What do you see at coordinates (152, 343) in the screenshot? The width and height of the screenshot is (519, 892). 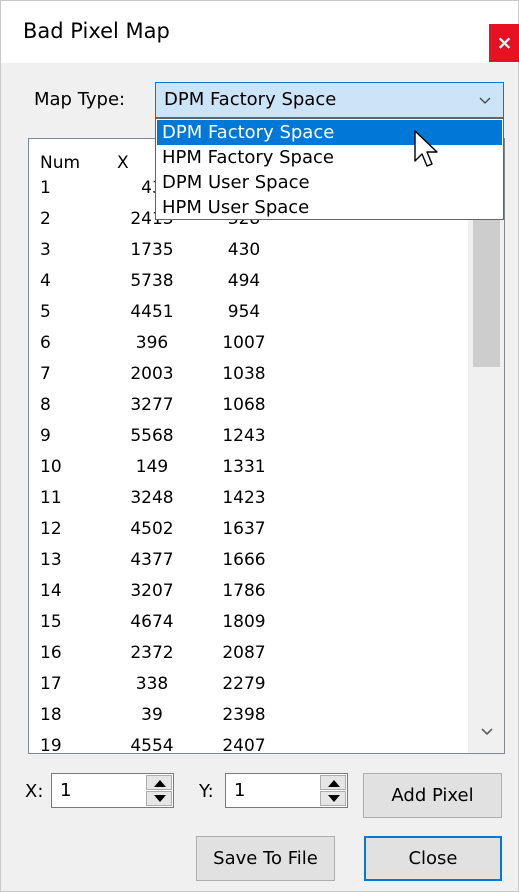 I see `cell-x: 396` at bounding box center [152, 343].